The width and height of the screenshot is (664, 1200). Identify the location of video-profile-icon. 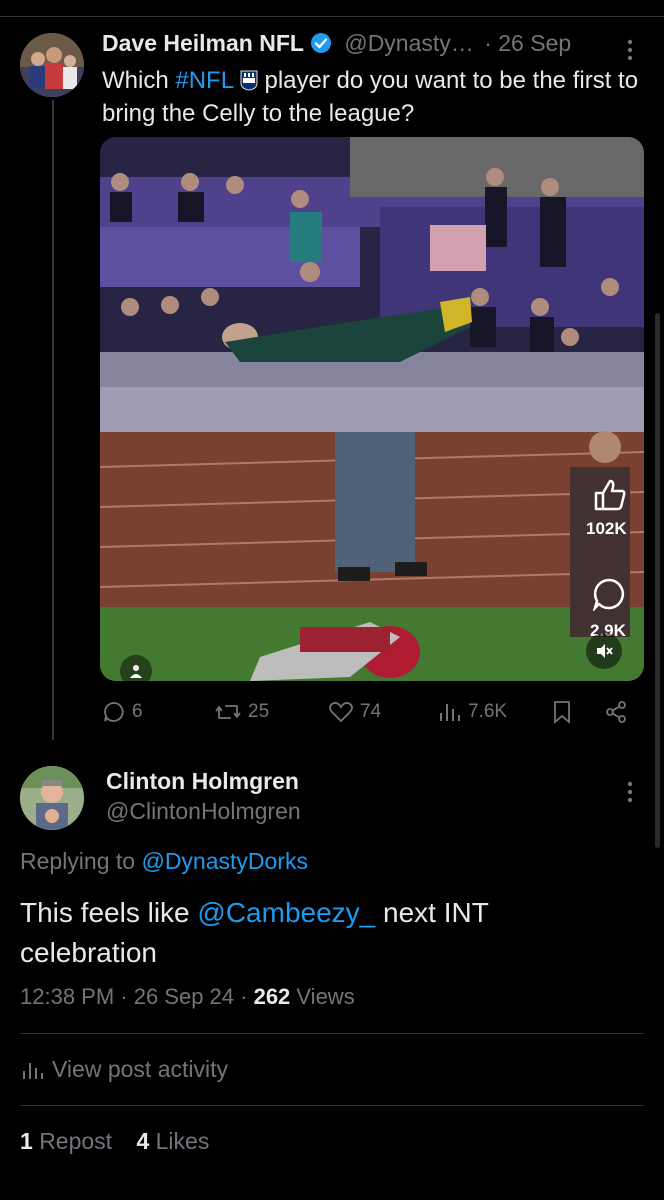
(136, 668).